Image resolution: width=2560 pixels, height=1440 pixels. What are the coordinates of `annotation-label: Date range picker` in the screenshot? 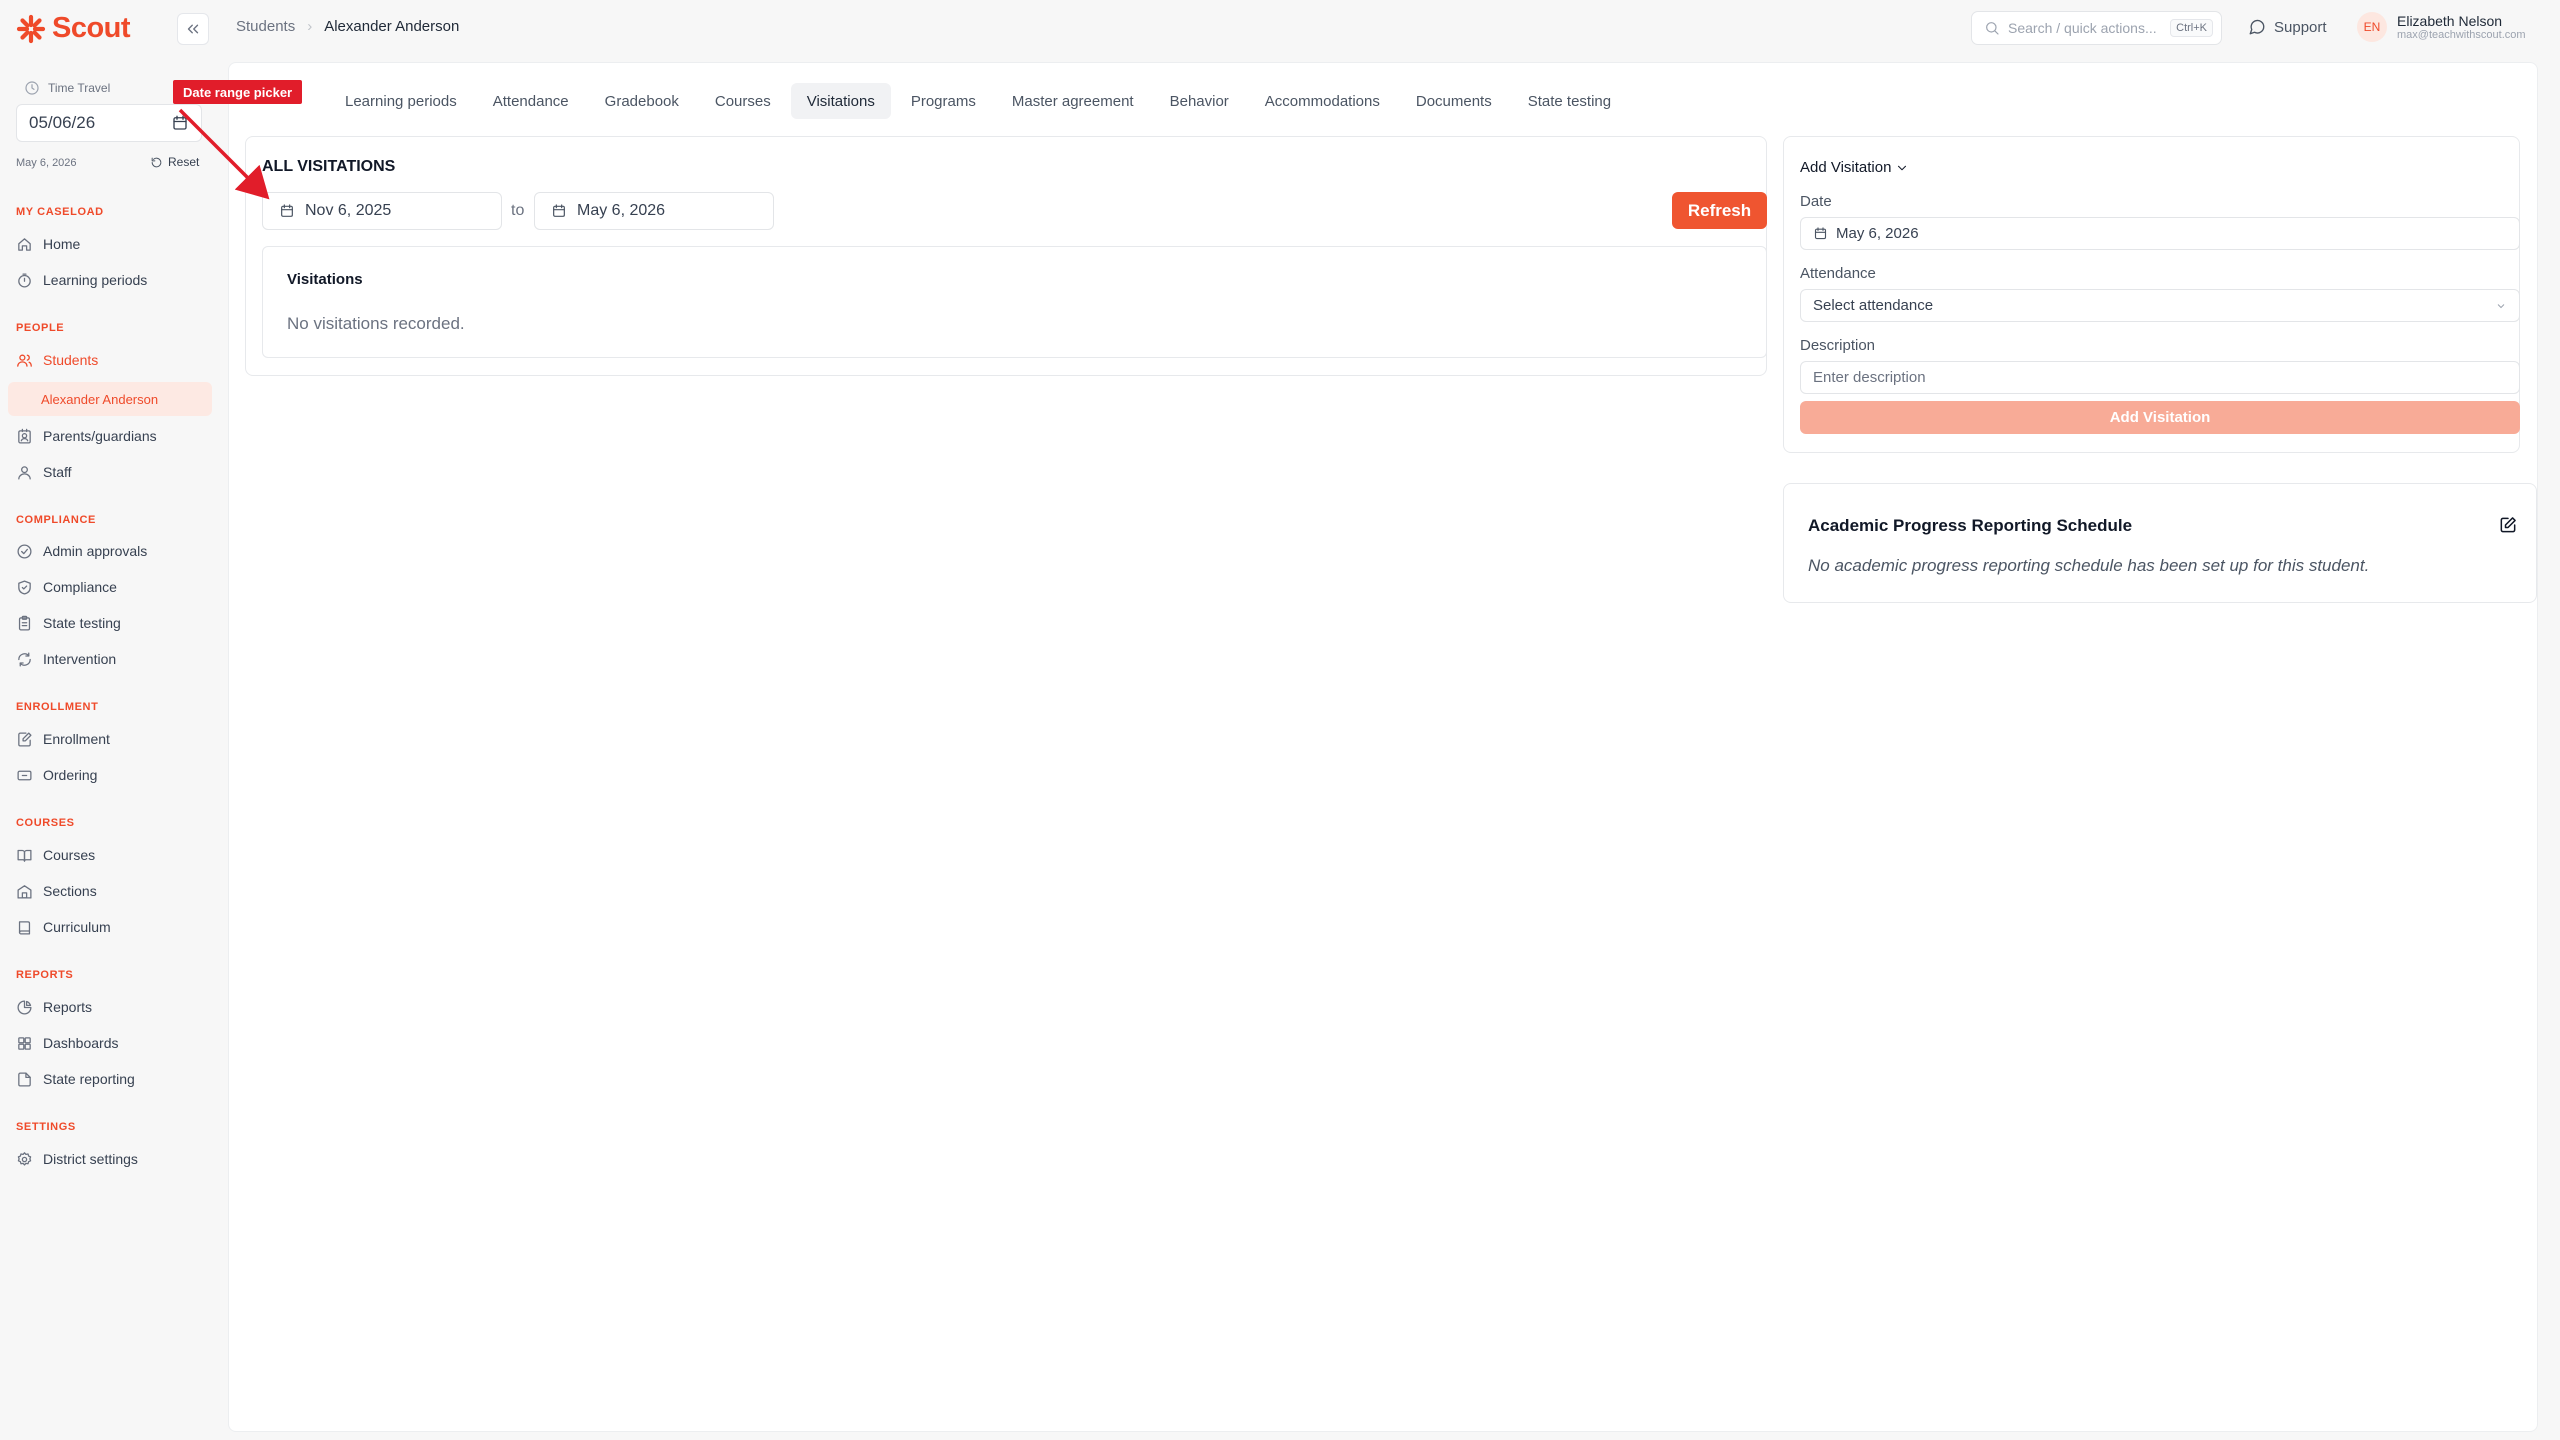 It's located at (238, 92).